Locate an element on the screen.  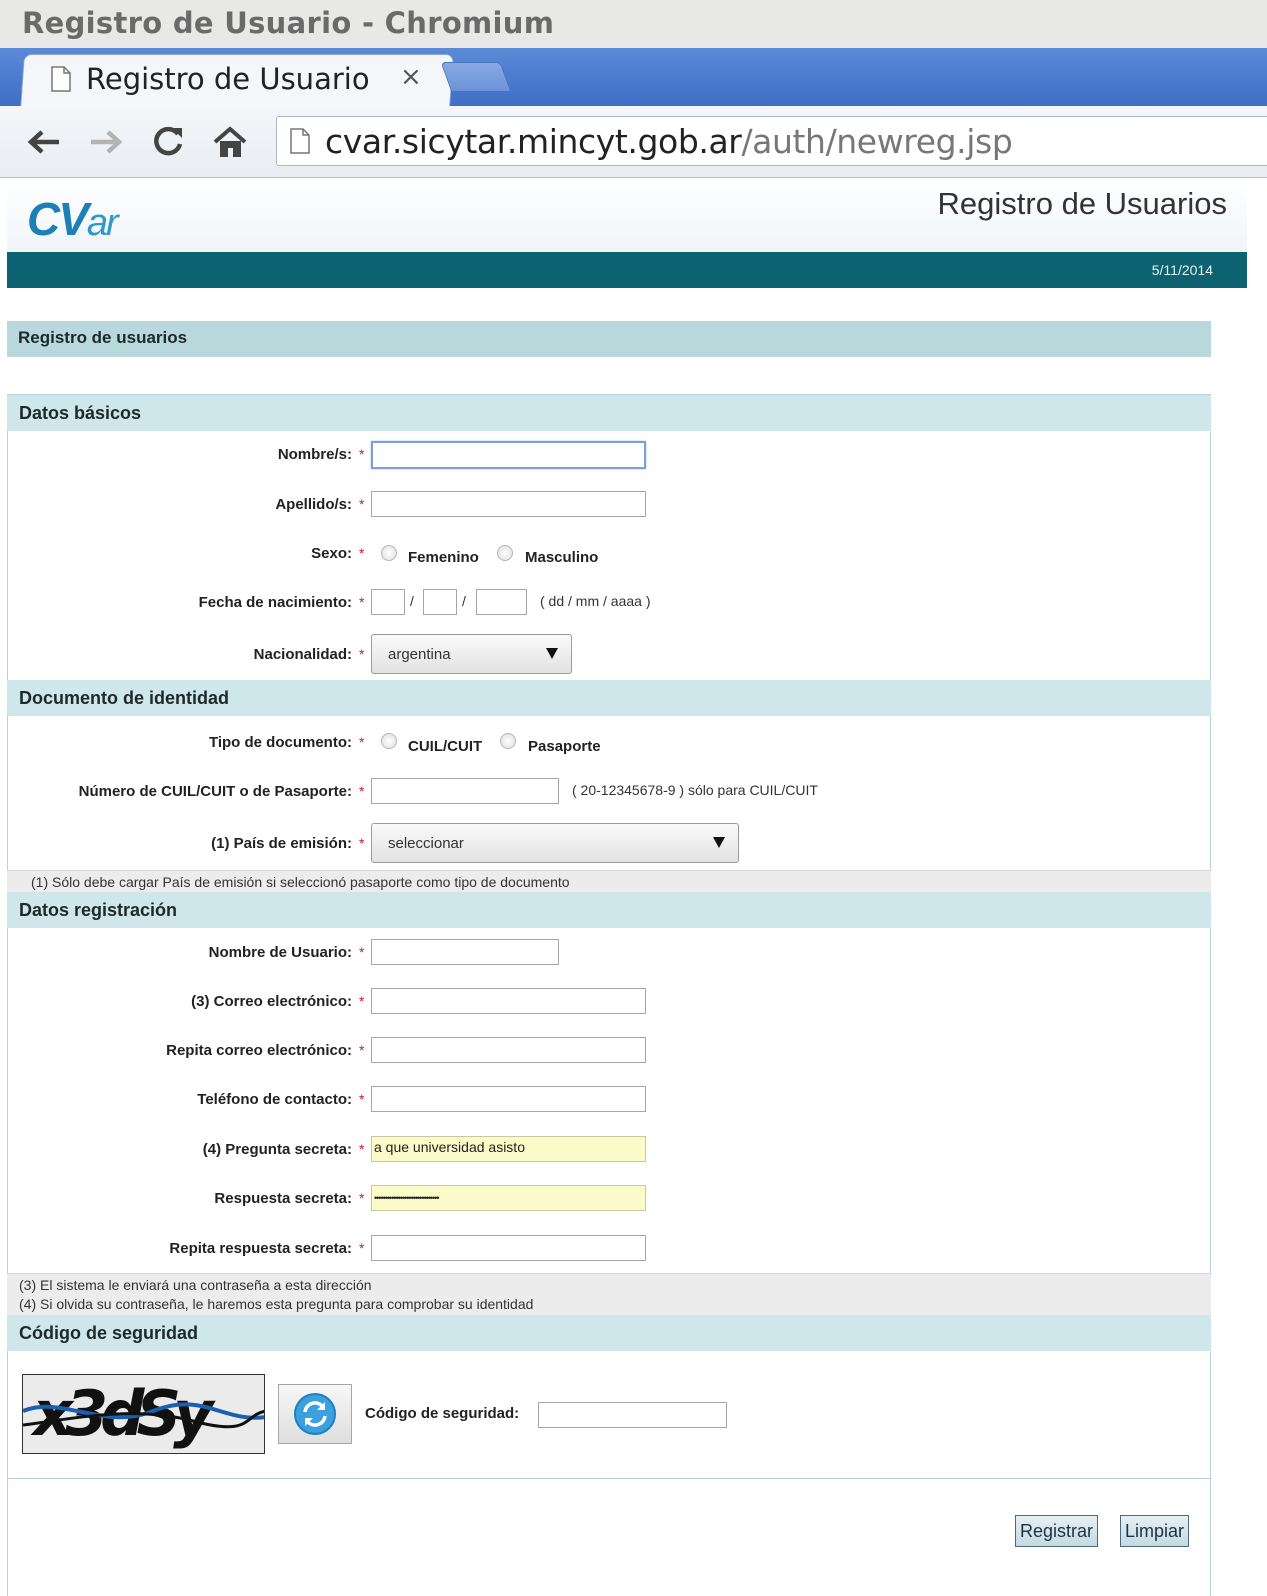
nombre-input is located at coordinates (508, 455).